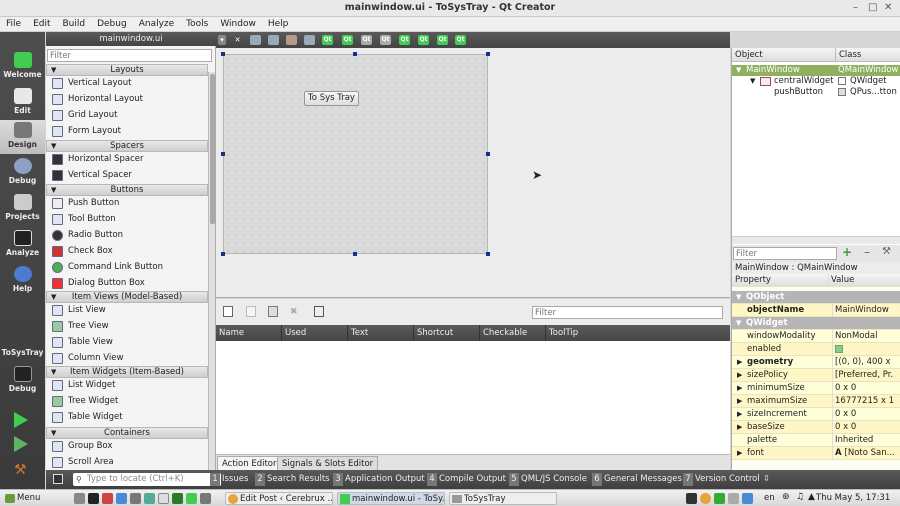 This screenshot has height=506, width=900. Describe the element at coordinates (816, 336) in the screenshot. I see `property-windowmodality: windowModality NonModal` at that location.